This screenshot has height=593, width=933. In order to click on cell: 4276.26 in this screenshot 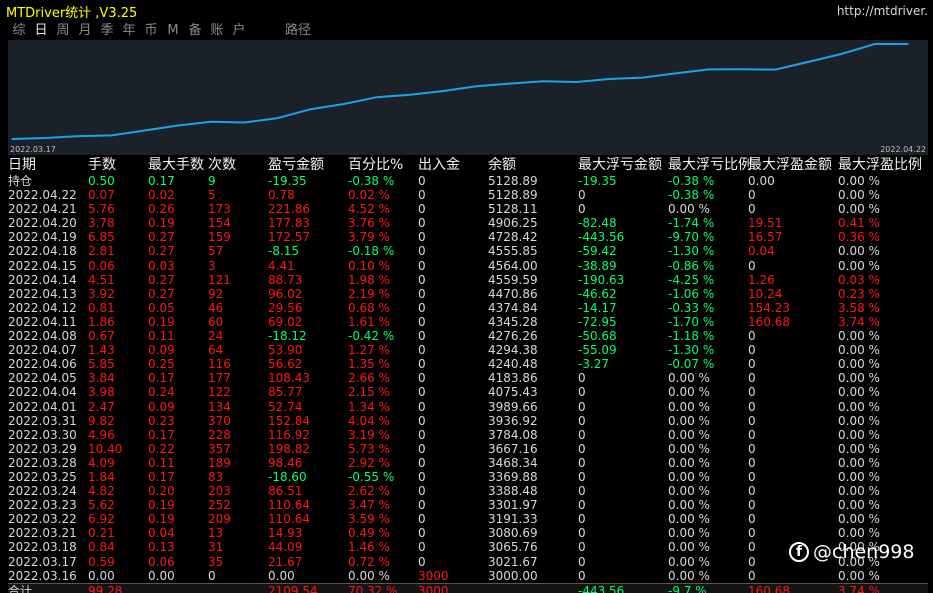, I will do `click(513, 336)`.